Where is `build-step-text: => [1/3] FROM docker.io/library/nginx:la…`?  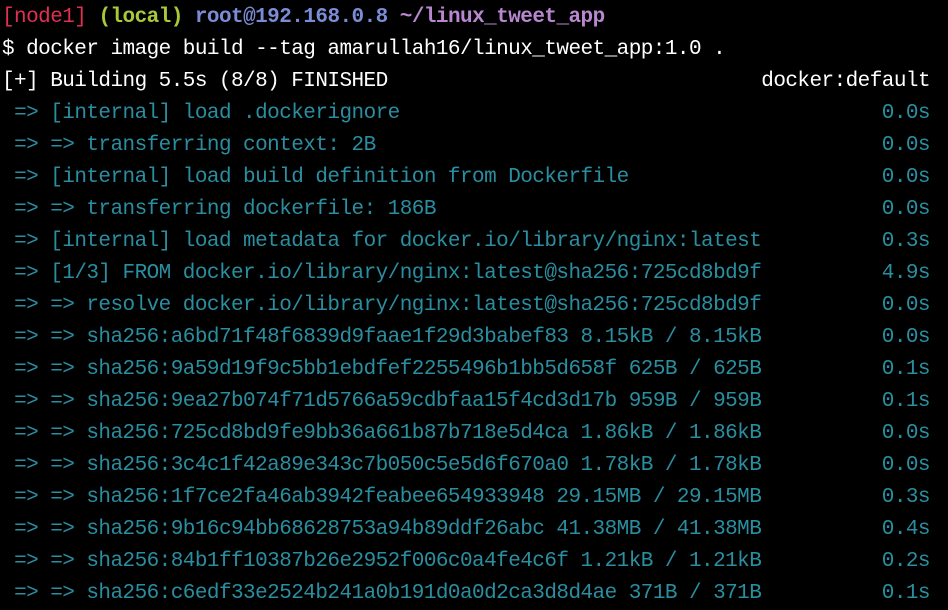 build-step-text: => [1/3] FROM docker.io/library/nginx:la… is located at coordinates (388, 273).